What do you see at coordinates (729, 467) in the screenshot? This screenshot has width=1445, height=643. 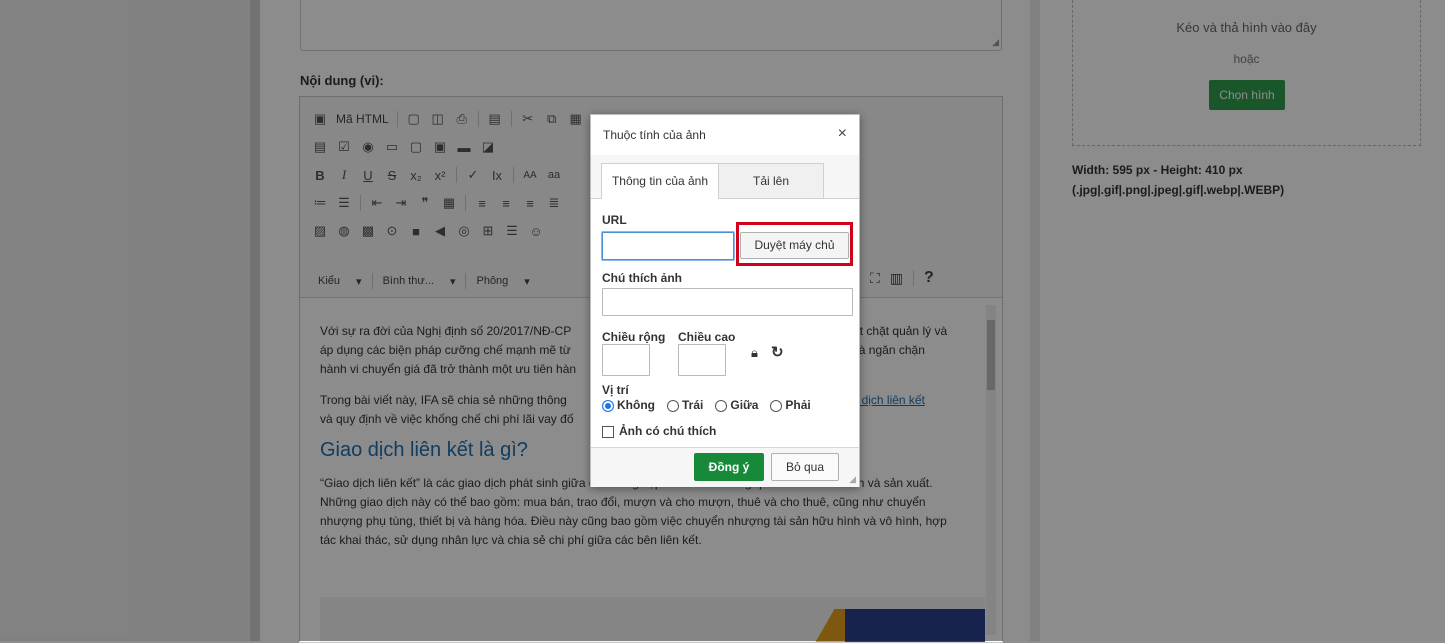 I see `ok-button: Đồng ý` at bounding box center [729, 467].